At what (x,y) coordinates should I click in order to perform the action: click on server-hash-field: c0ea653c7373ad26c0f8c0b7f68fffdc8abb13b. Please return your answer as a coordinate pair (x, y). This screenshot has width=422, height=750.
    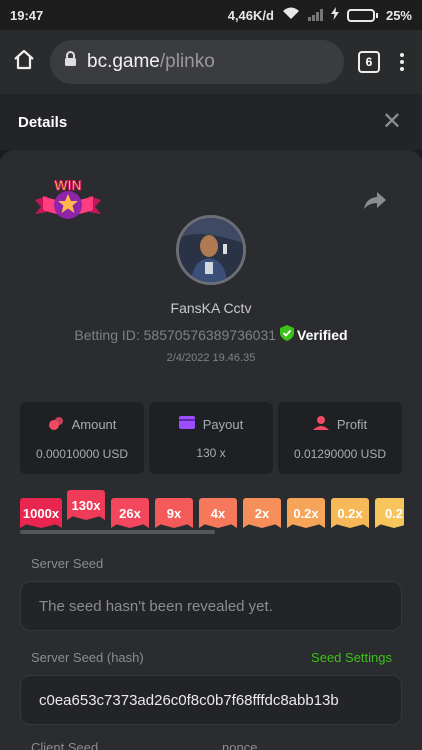
    Looking at the image, I should click on (211, 700).